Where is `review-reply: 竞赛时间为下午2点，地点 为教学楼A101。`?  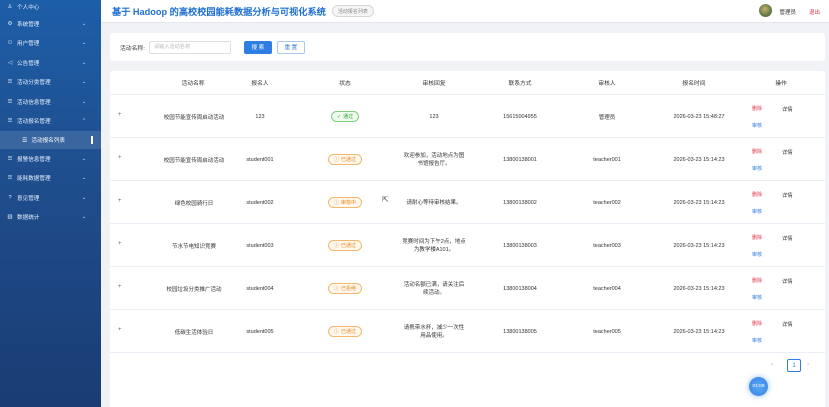 review-reply: 竞赛时间为下午2点，地点 为教学楼A101。 is located at coordinates (434, 245).